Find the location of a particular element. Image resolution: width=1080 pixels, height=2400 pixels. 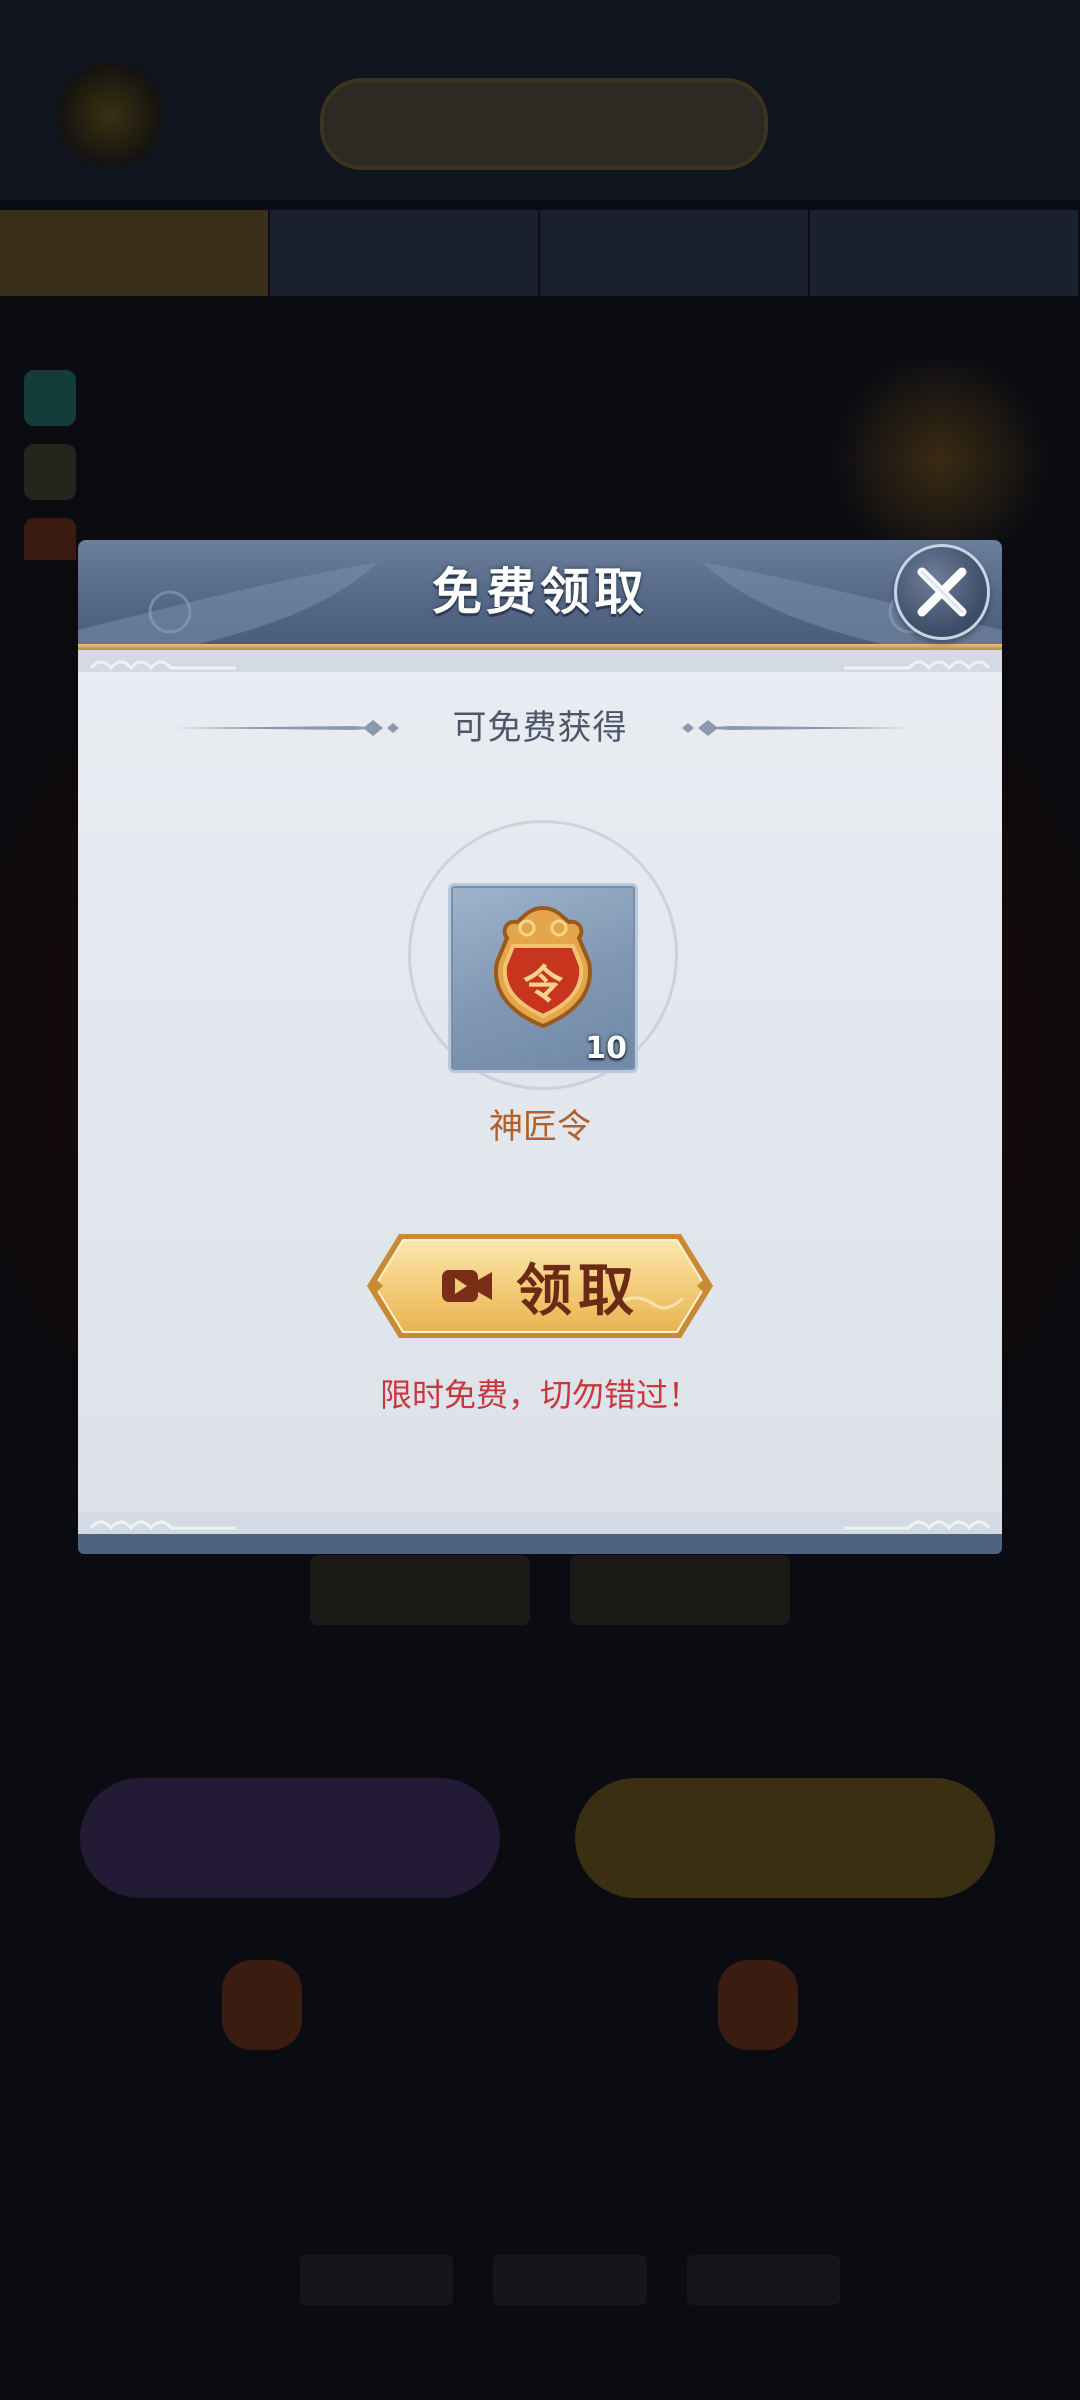

dialog-title: 免费领取 is located at coordinates (540, 591).